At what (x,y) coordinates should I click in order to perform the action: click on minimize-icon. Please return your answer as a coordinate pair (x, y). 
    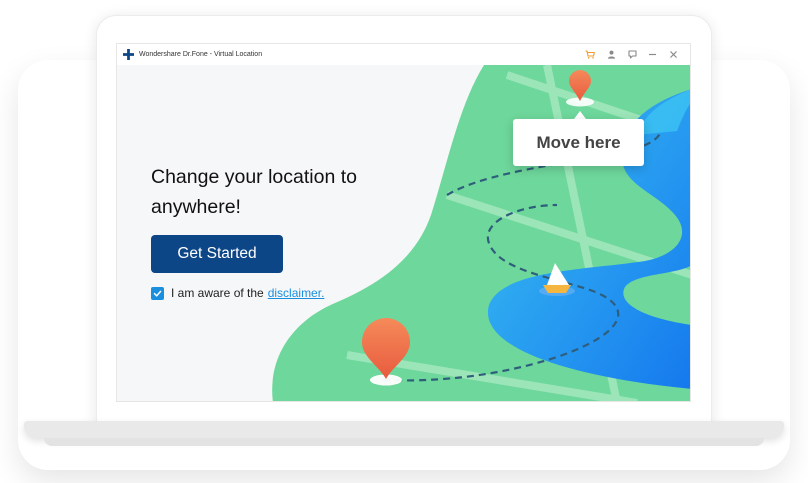
    Looking at the image, I should click on (652, 54).